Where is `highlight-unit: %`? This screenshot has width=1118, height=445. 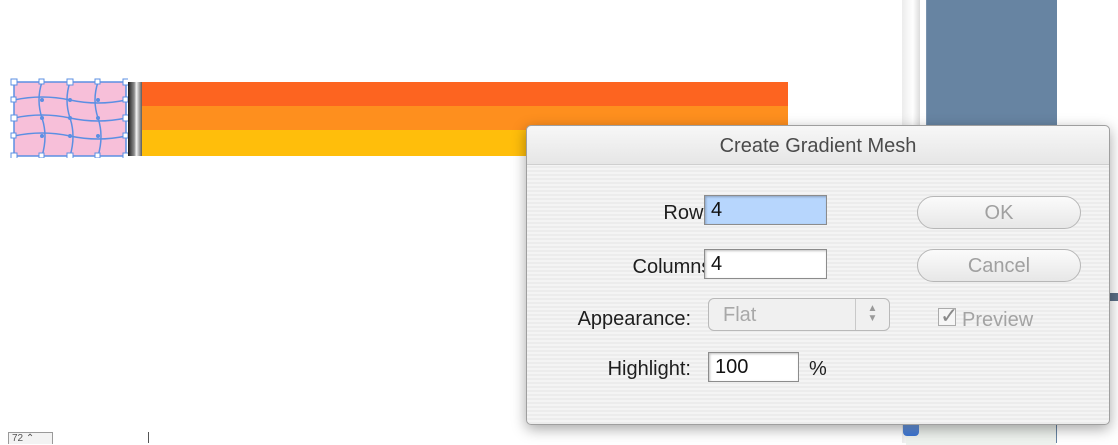
highlight-unit: % is located at coordinates (818, 369).